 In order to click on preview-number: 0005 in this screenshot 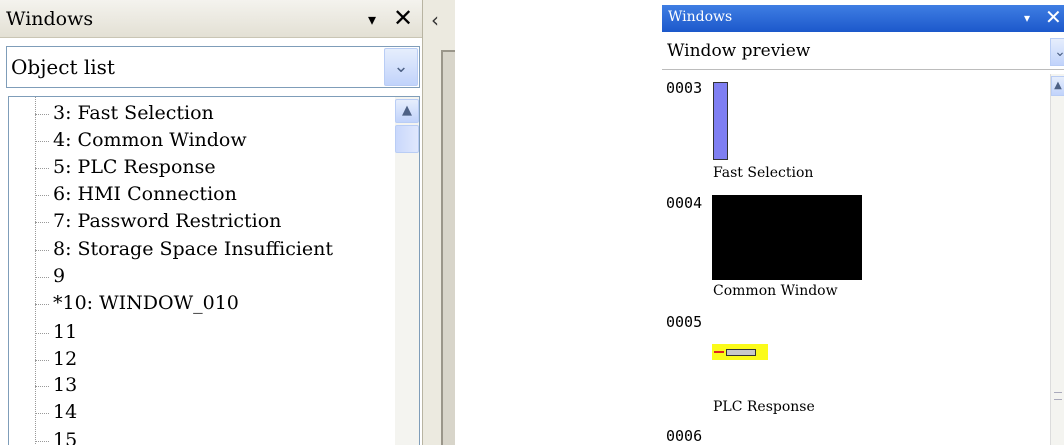, I will do `click(684, 322)`.